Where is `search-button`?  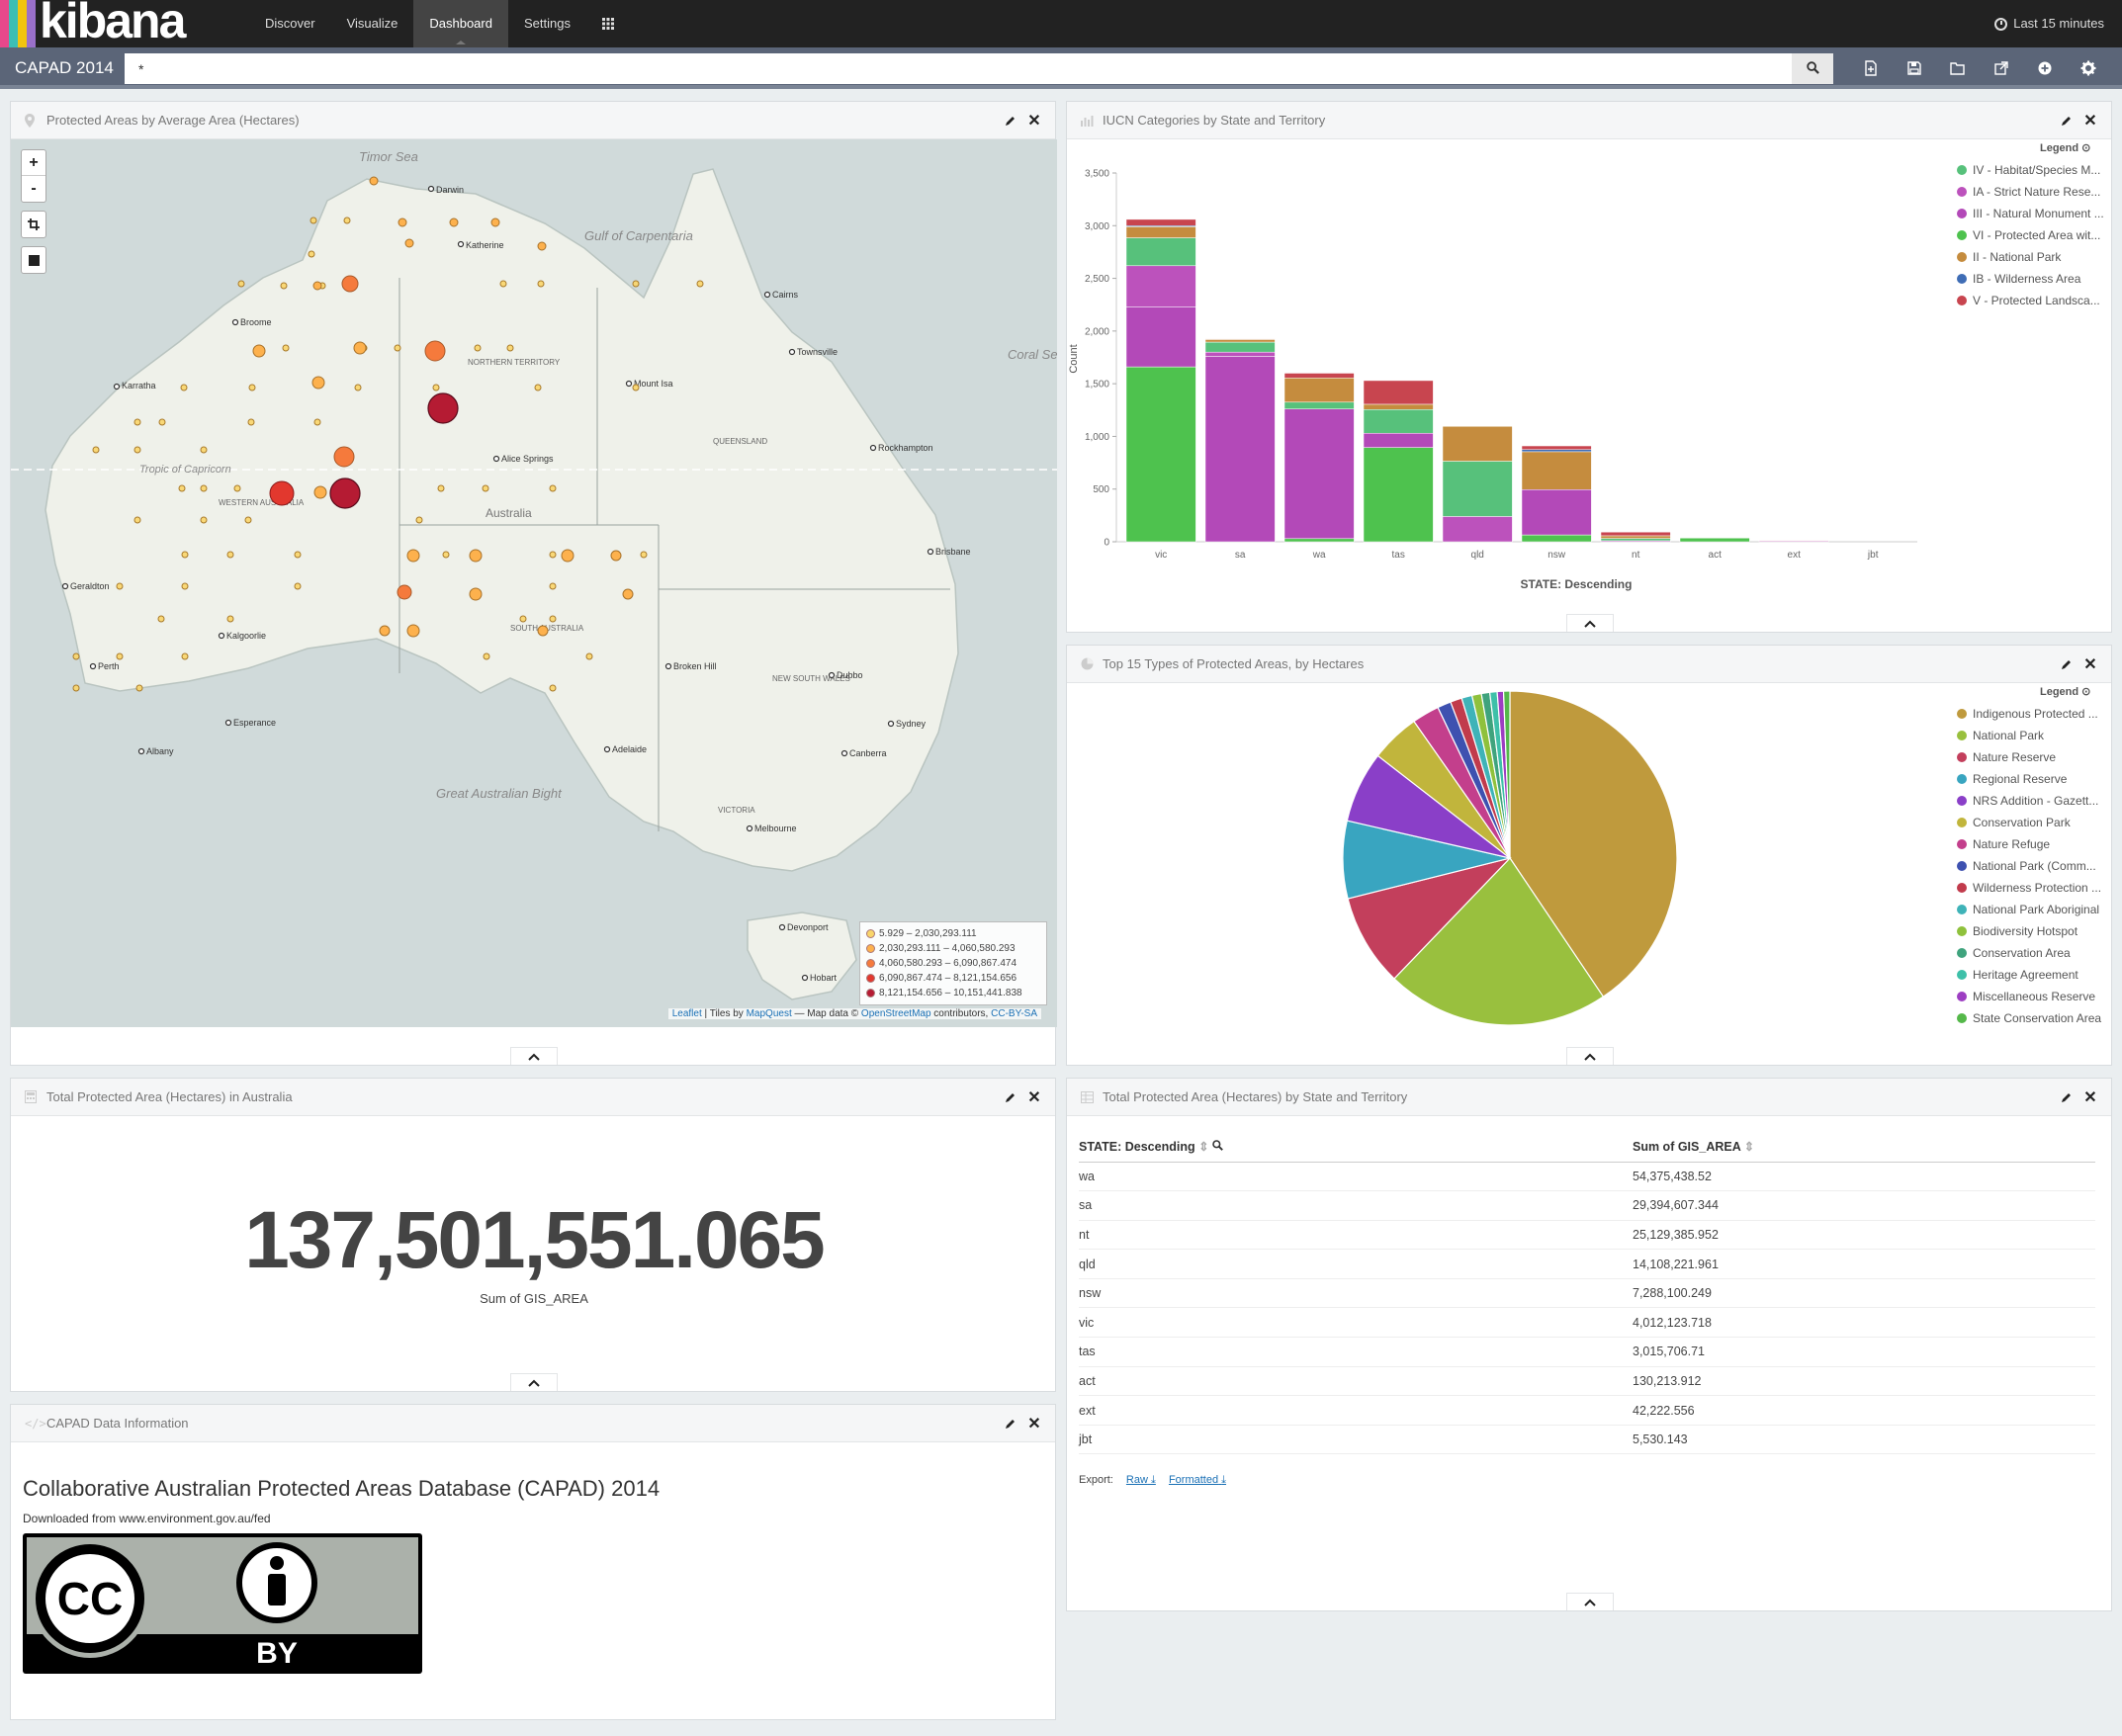
search-button is located at coordinates (1812, 68).